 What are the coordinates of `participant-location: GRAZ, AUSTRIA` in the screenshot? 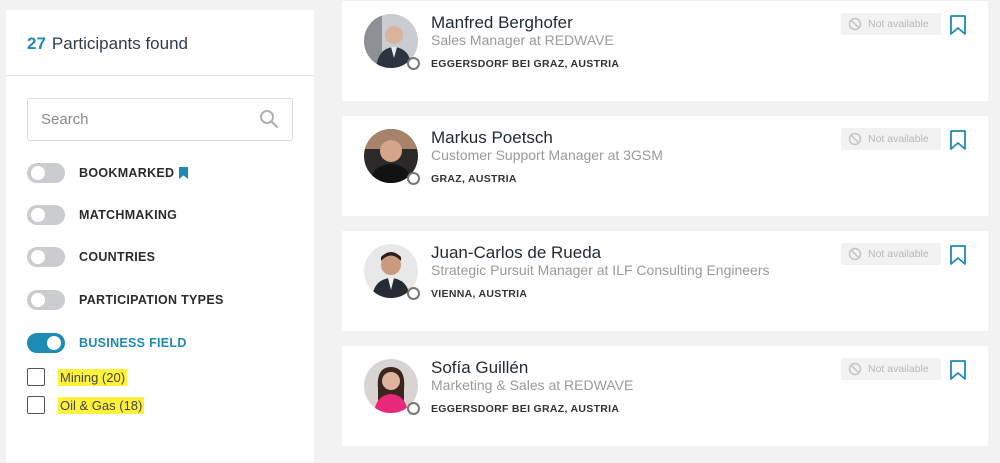 It's located at (474, 179).